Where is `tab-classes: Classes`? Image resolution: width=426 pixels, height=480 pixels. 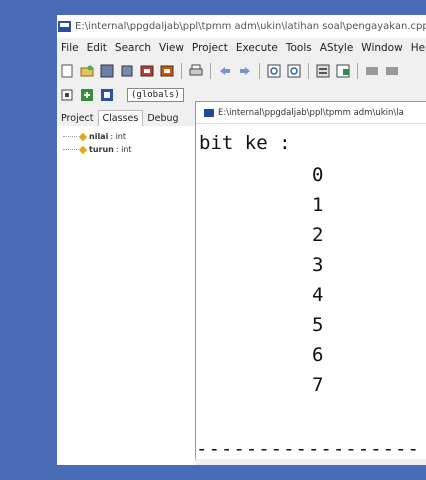 tab-classes: Classes is located at coordinates (120, 118).